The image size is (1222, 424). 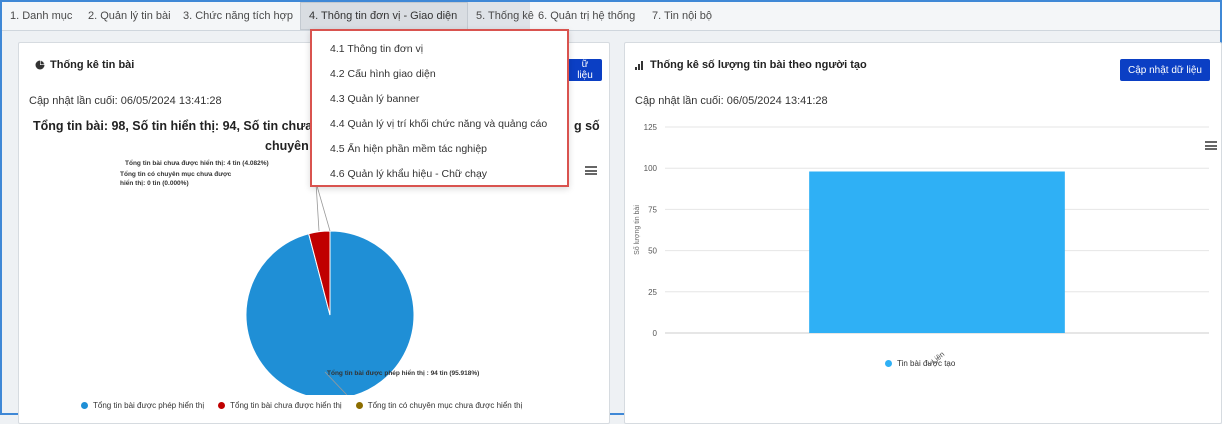 What do you see at coordinates (41, 16) in the screenshot?
I see `nav-tab-1: 1. Danh mục` at bounding box center [41, 16].